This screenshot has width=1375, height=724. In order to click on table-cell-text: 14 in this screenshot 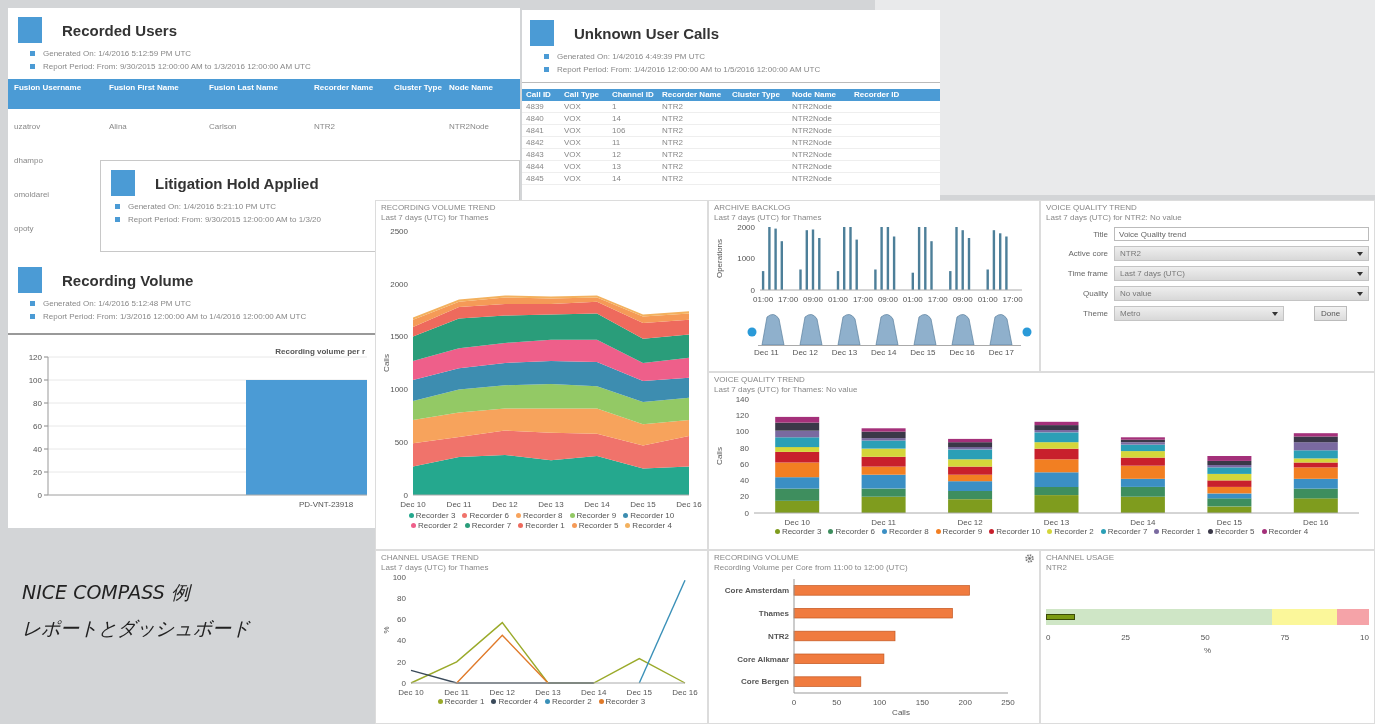, I will do `click(617, 118)`.